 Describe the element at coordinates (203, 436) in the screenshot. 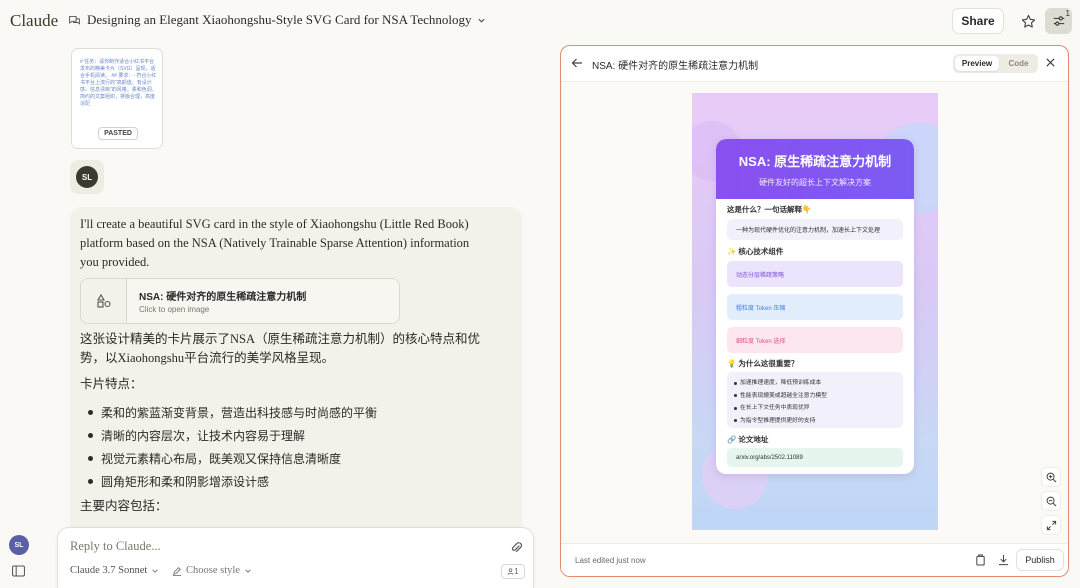

I see `list-item-text: 清晰的内容层次，让技术内容易于理解` at that location.